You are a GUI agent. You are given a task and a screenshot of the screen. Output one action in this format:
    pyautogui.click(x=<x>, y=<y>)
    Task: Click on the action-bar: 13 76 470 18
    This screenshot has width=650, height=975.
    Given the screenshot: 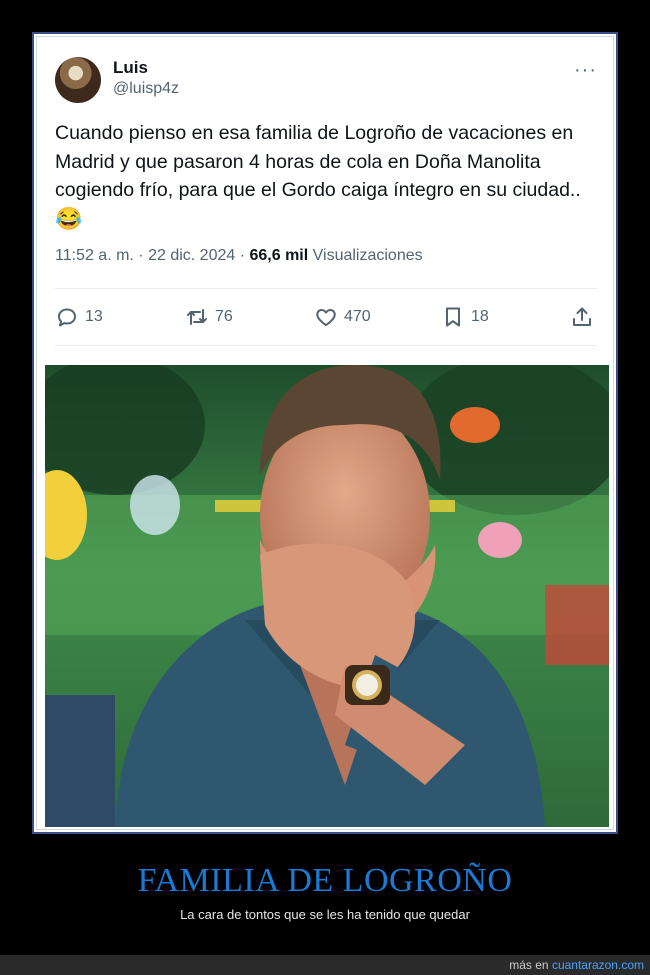 What is the action you would take?
    pyautogui.click(x=326, y=320)
    